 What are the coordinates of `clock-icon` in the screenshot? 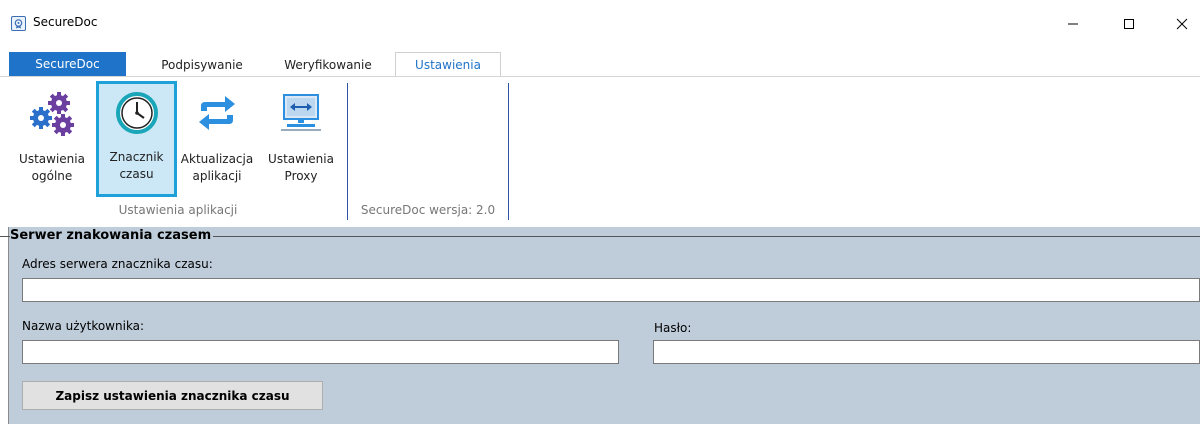 It's located at (137, 113).